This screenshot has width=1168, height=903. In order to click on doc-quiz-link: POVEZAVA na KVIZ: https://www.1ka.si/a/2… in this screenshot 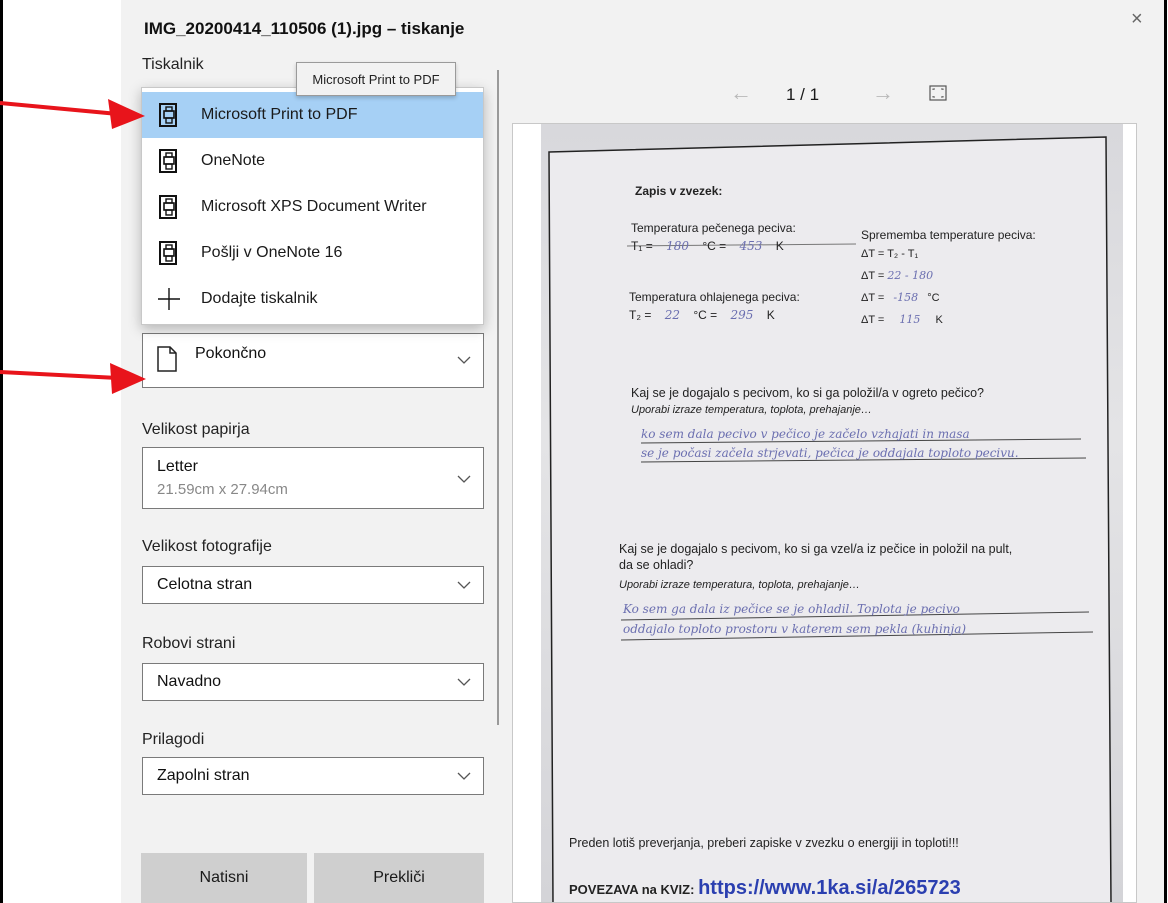, I will do `click(765, 888)`.